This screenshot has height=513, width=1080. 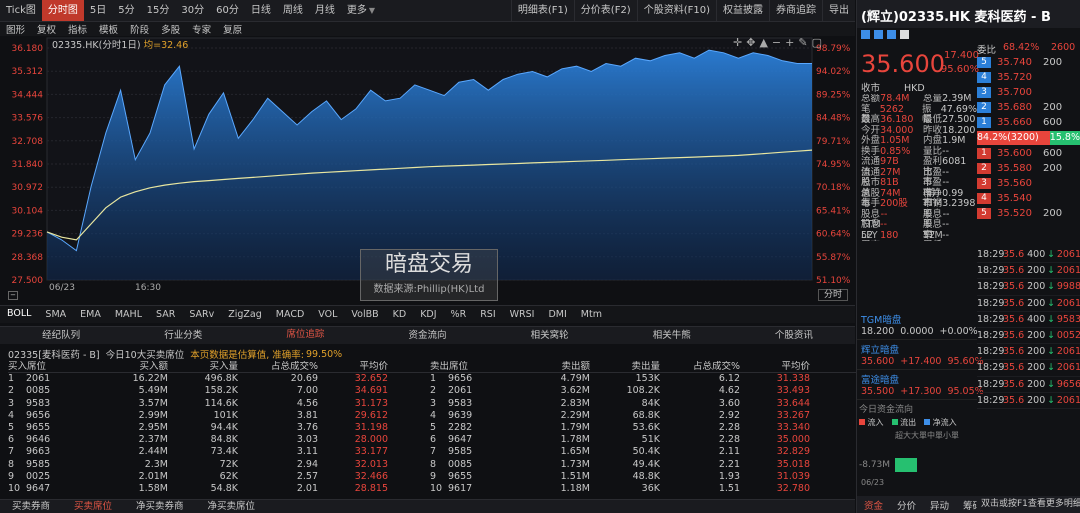 I want to click on table-row: 4 9656 2.99M 101K 3.81 29.612, so click(x=221, y=416).